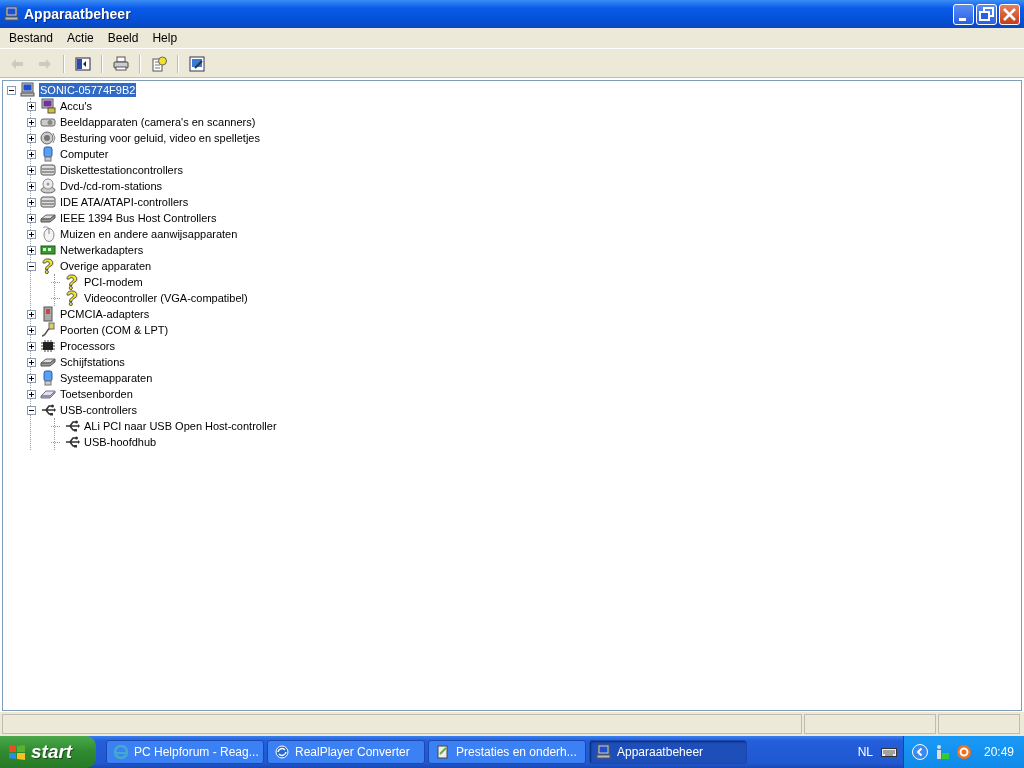 The width and height of the screenshot is (1024, 768). I want to click on sound-device-icon, so click(48, 138).